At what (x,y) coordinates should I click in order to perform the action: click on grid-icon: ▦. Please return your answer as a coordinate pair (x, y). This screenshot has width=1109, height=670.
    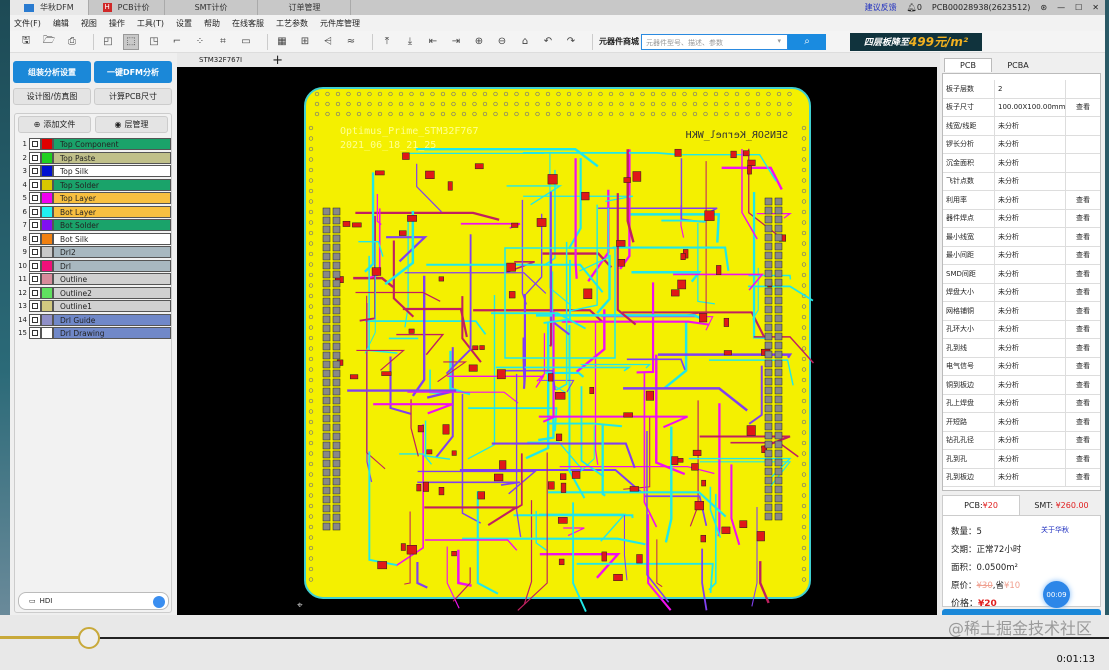
    Looking at the image, I should click on (282, 42).